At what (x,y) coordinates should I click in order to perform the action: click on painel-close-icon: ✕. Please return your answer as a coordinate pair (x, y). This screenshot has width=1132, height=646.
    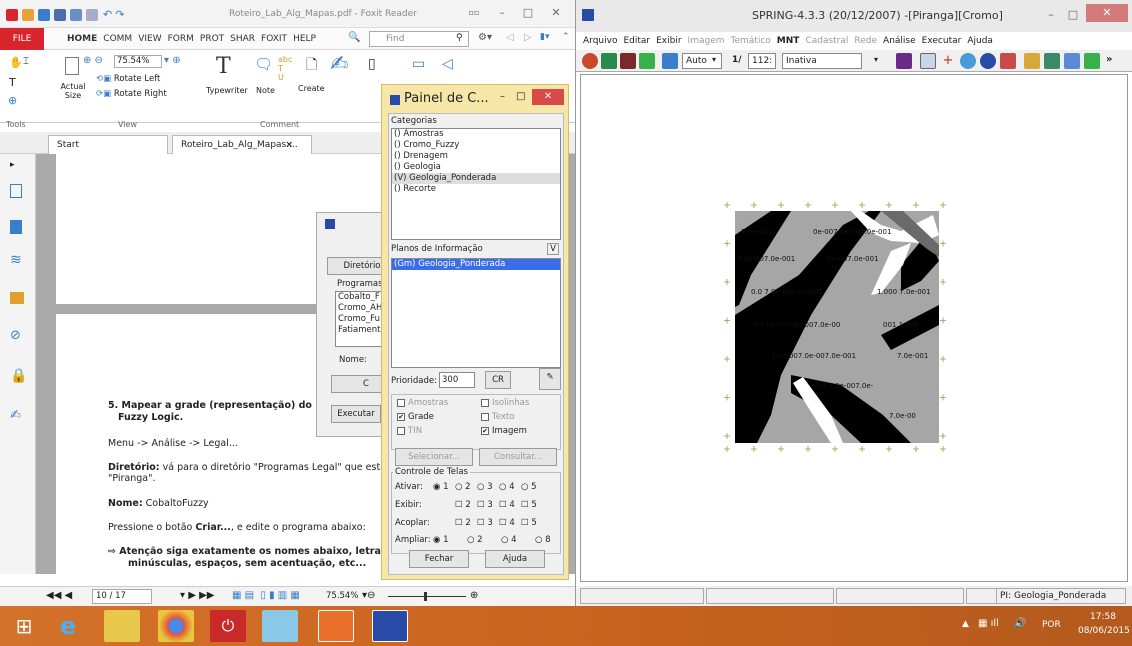
    Looking at the image, I should click on (548, 97).